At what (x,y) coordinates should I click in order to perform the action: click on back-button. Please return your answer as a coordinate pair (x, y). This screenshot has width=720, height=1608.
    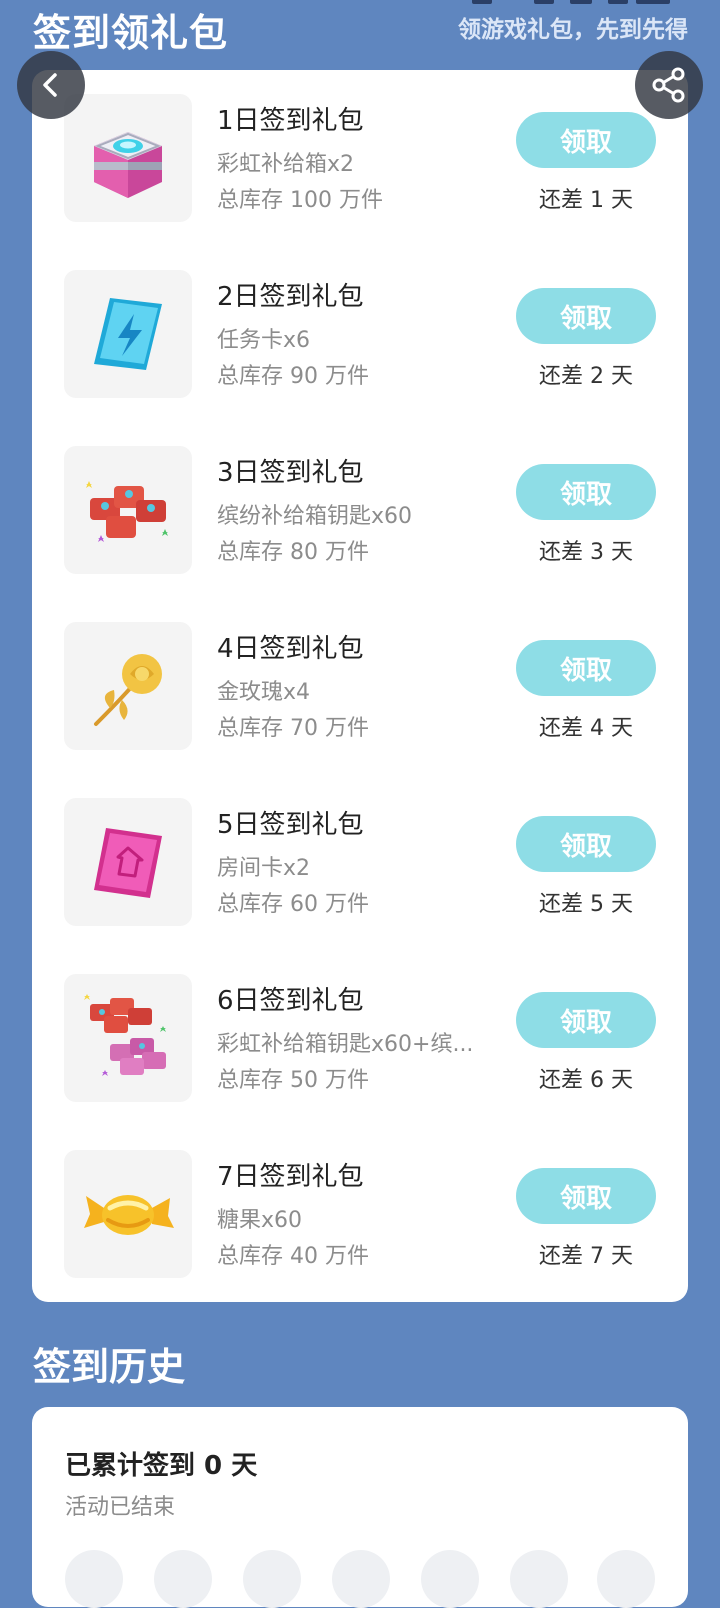
    Looking at the image, I should click on (51, 85).